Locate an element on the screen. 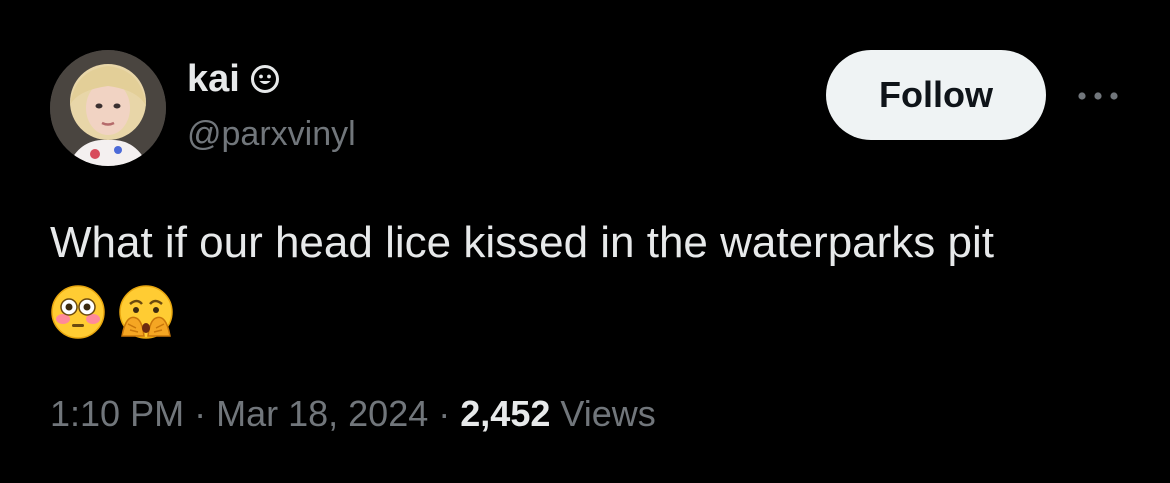 This screenshot has width=1170, height=483. tweet-meta: 1:10 PM · Mar 18, 2024 · 2,452 Views is located at coordinates (353, 414).